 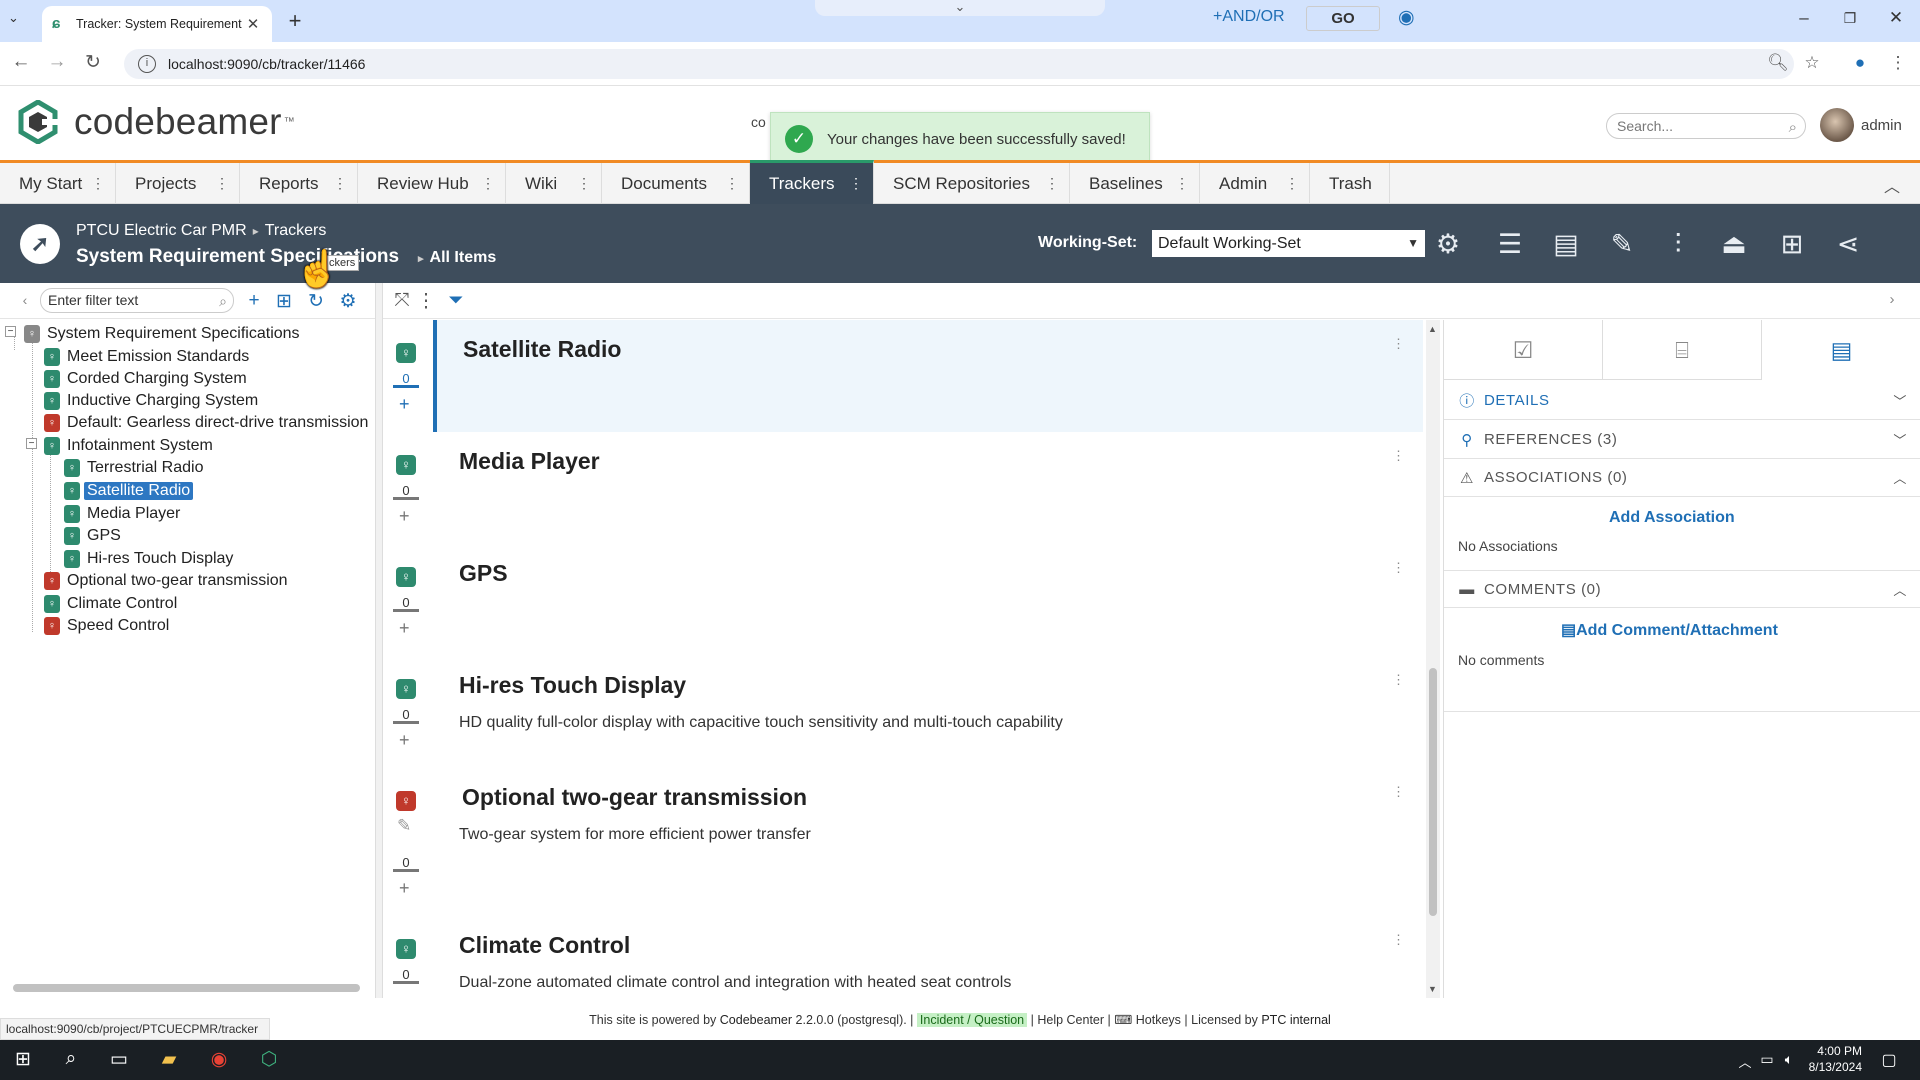 What do you see at coordinates (1812, 63) in the screenshot?
I see `bookmark-star-icon: ☆` at bounding box center [1812, 63].